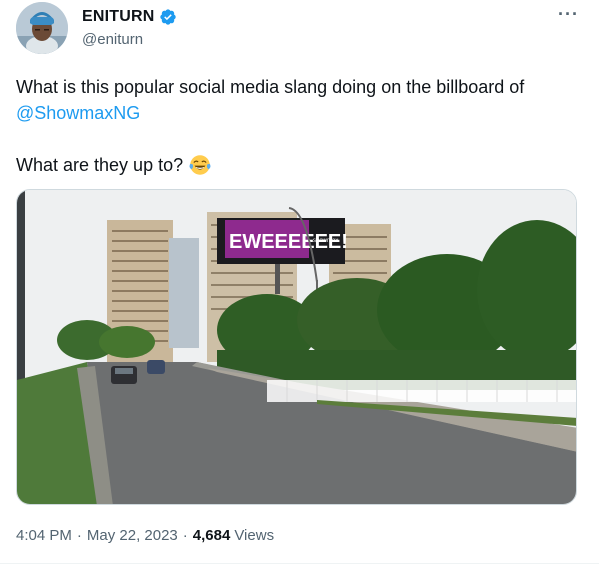 The image size is (599, 566). What do you see at coordinates (118, 17) in the screenshot?
I see `display-name: ENITURN` at bounding box center [118, 17].